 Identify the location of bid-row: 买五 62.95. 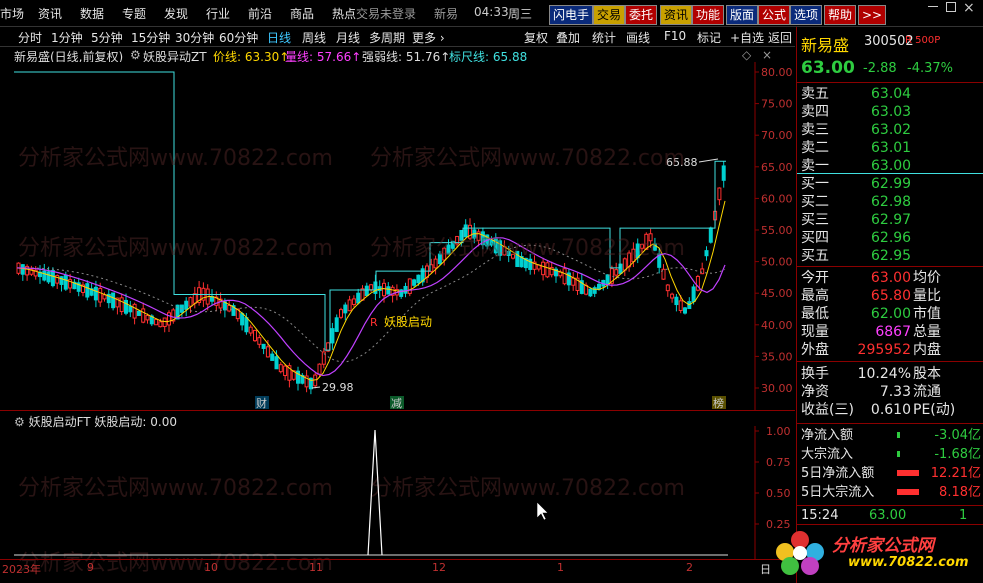
(891, 256).